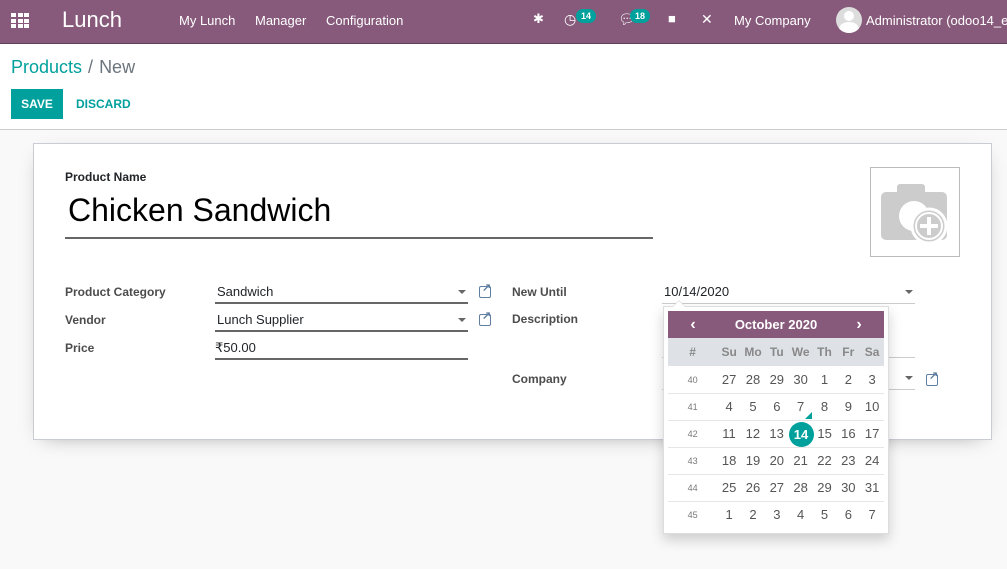 Image resolution: width=1007 pixels, height=569 pixels. What do you see at coordinates (260, 319) in the screenshot?
I see `vendor-value: Lunch Supplier` at bounding box center [260, 319].